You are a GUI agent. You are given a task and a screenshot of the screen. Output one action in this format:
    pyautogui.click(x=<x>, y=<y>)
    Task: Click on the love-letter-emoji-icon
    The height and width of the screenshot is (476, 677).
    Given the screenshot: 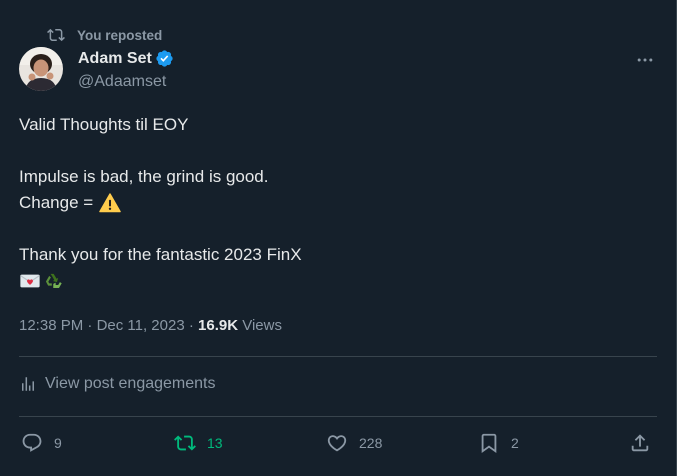 What is the action you would take?
    pyautogui.click(x=30, y=281)
    